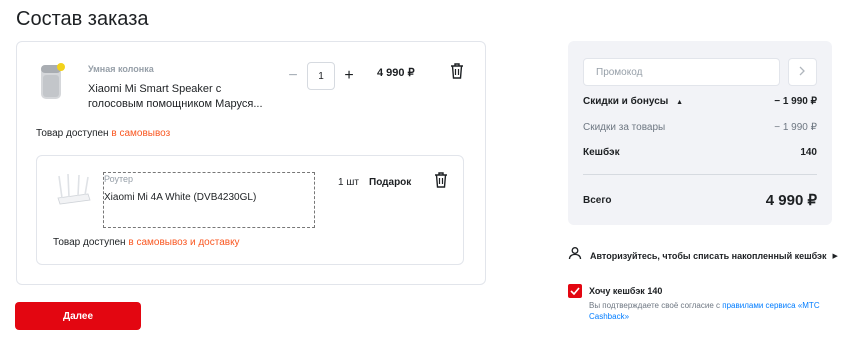 The width and height of the screenshot is (848, 350). I want to click on caret-right-icon: ▶, so click(835, 256).